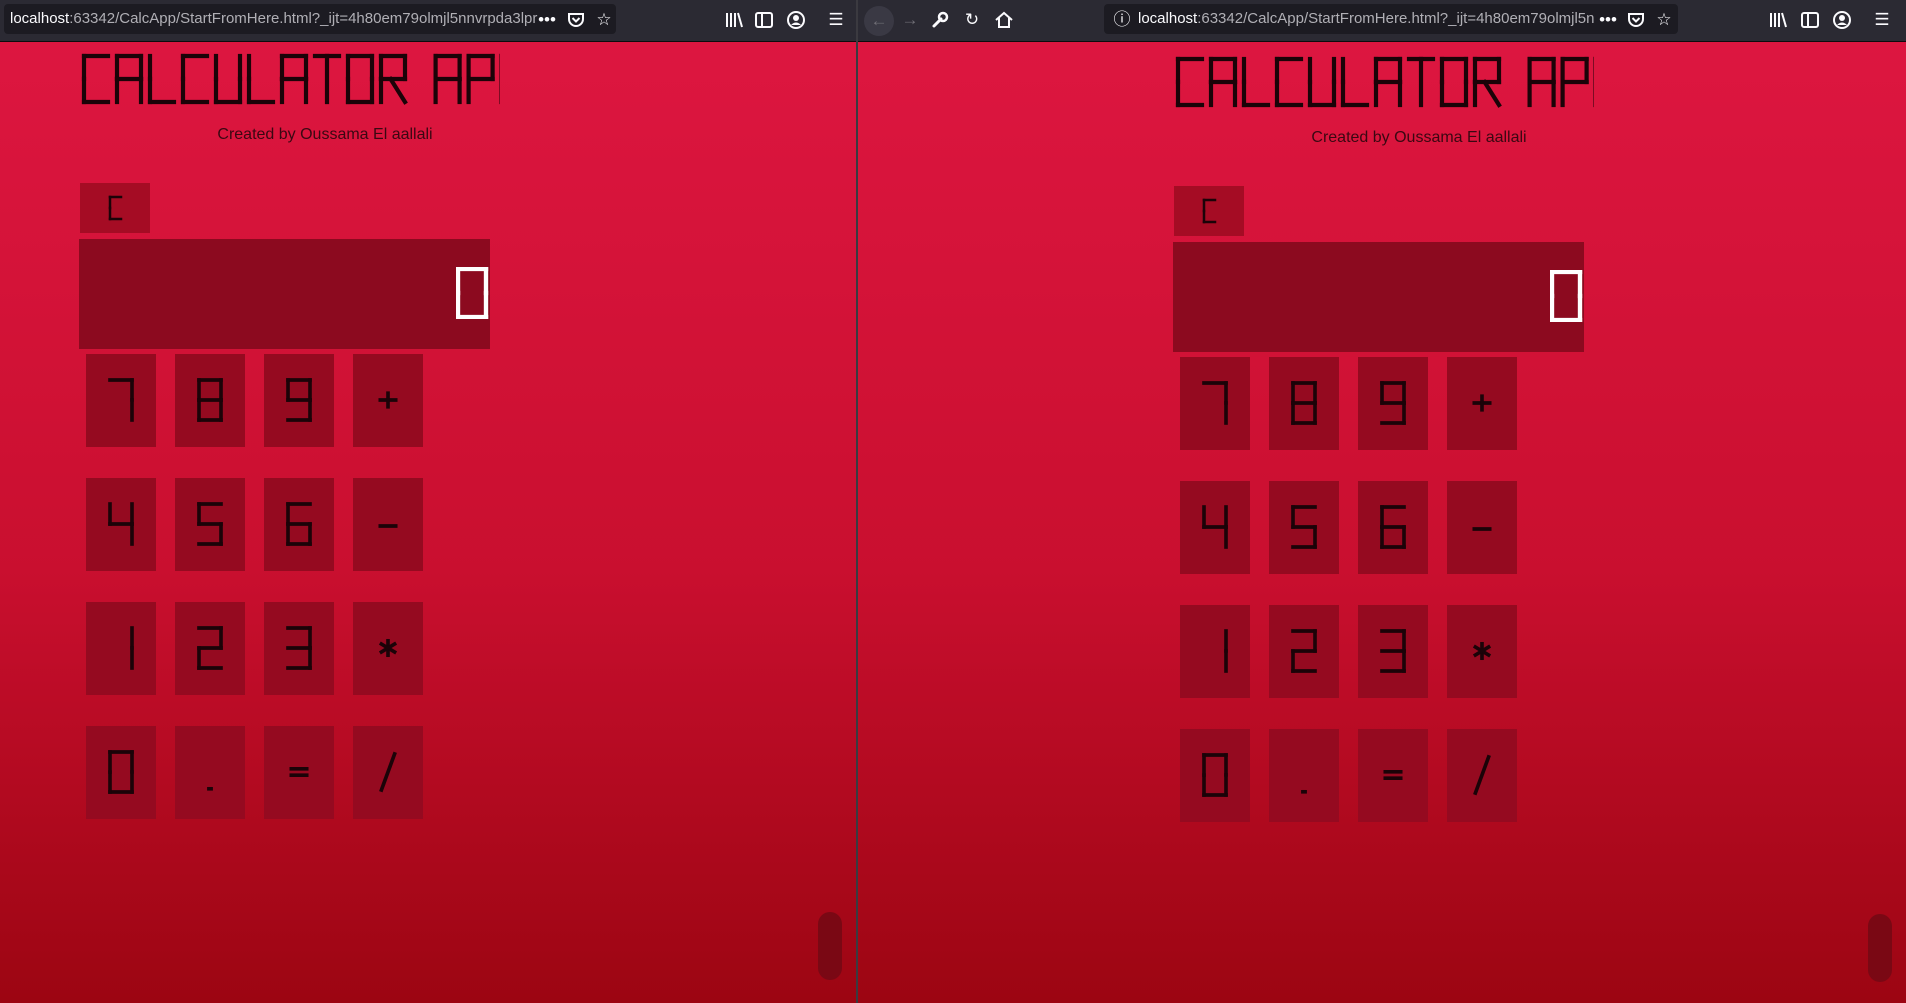 The height and width of the screenshot is (1003, 1906). What do you see at coordinates (940, 20) in the screenshot?
I see `wrench-icon` at bounding box center [940, 20].